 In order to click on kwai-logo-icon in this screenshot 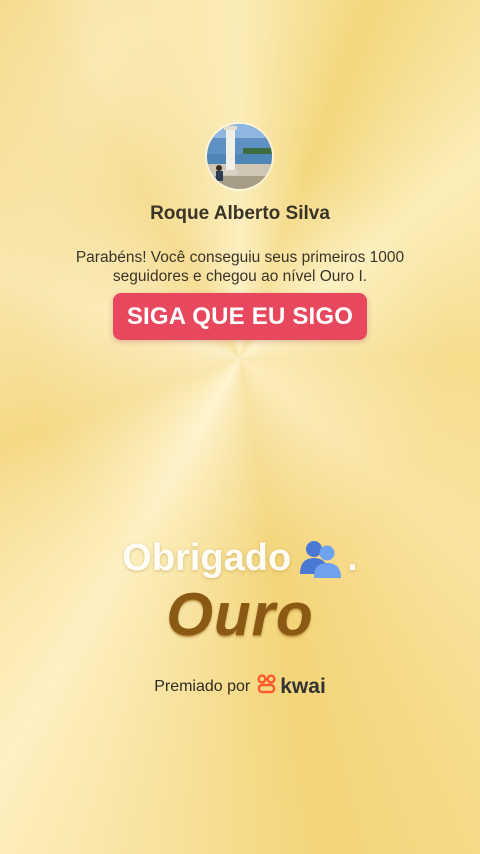, I will do `click(267, 687)`.